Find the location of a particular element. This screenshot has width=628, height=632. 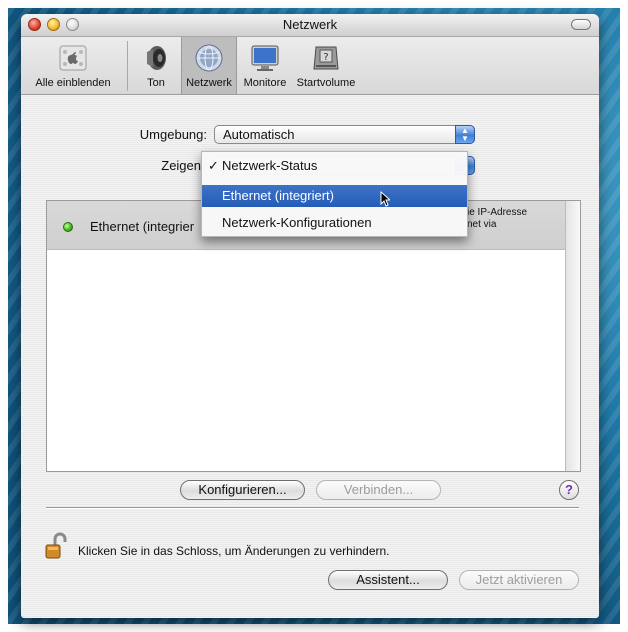

toolbar-show-all: Alle einblenden is located at coordinates (73, 65).